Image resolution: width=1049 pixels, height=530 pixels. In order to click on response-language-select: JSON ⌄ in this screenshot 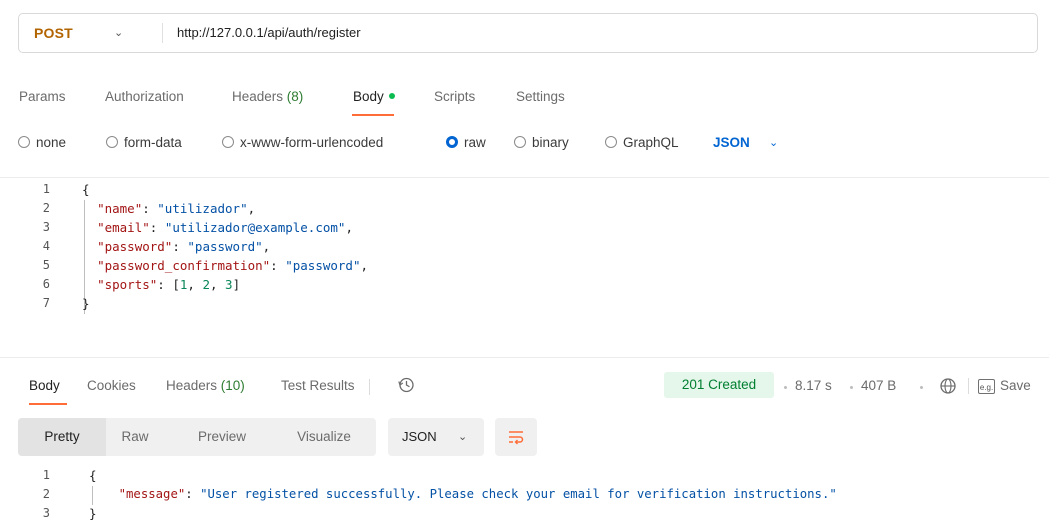, I will do `click(436, 437)`.